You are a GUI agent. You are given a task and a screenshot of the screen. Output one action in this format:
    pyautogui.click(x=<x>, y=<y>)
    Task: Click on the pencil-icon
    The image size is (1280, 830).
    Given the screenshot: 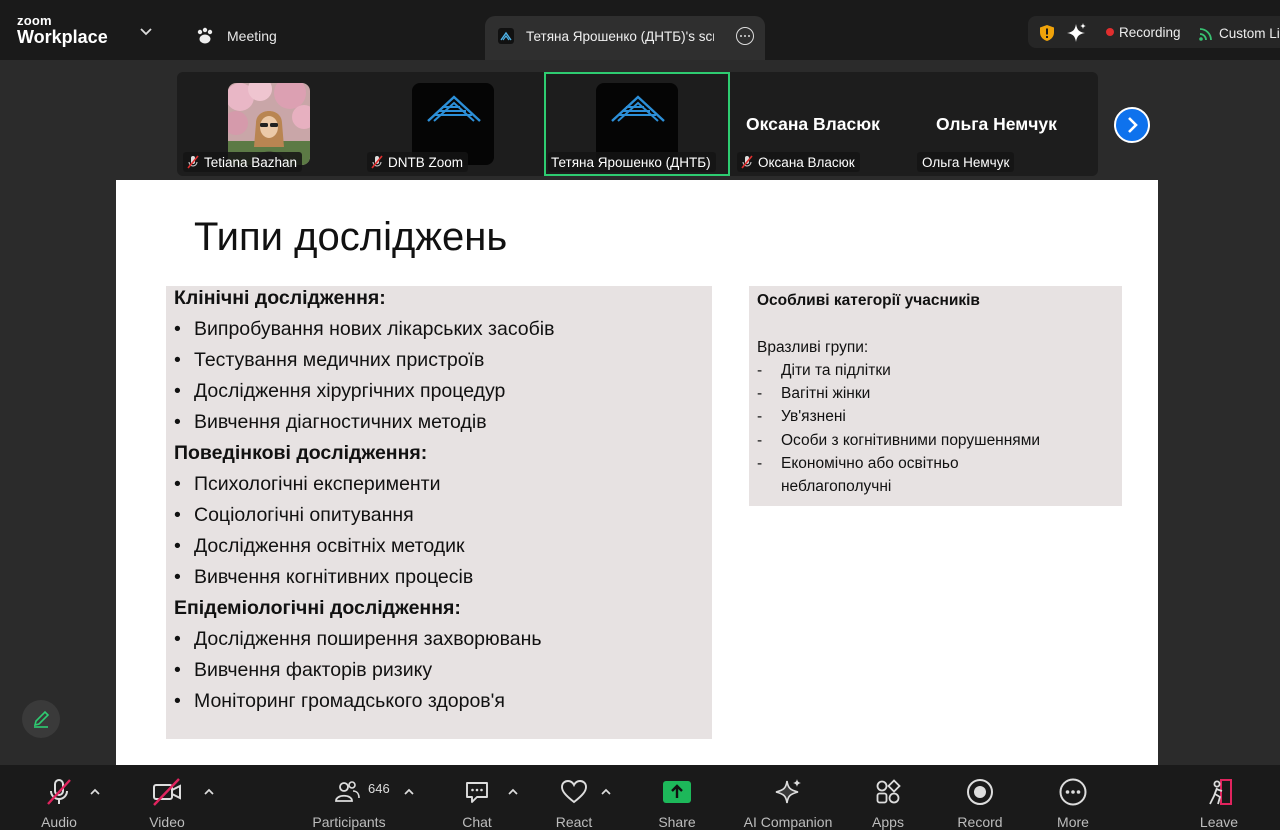 What is the action you would take?
    pyautogui.click(x=41, y=719)
    